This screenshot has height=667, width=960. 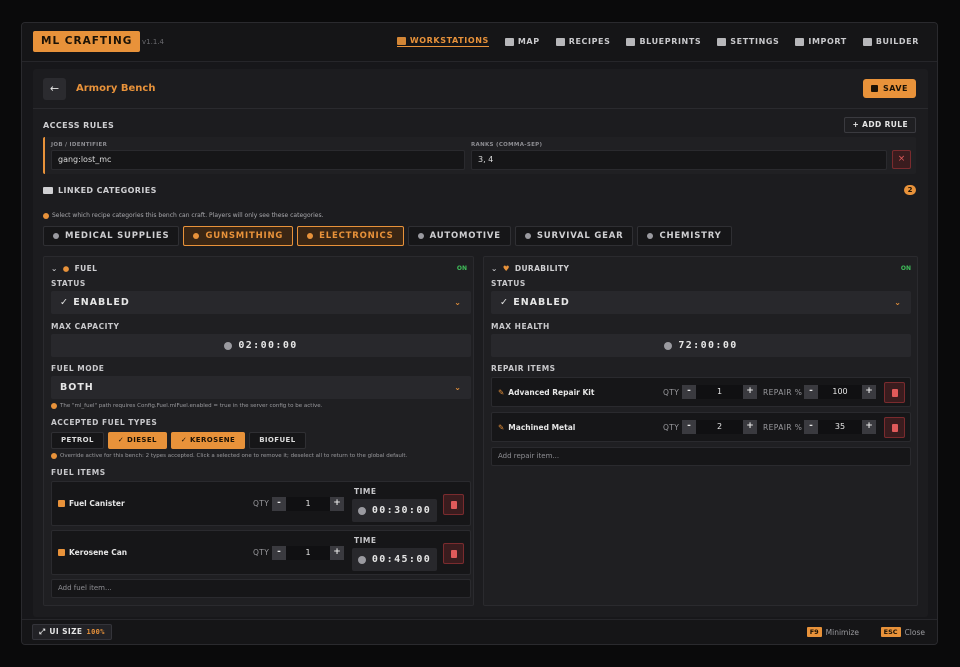 I want to click on back-button: ←, so click(x=54, y=89).